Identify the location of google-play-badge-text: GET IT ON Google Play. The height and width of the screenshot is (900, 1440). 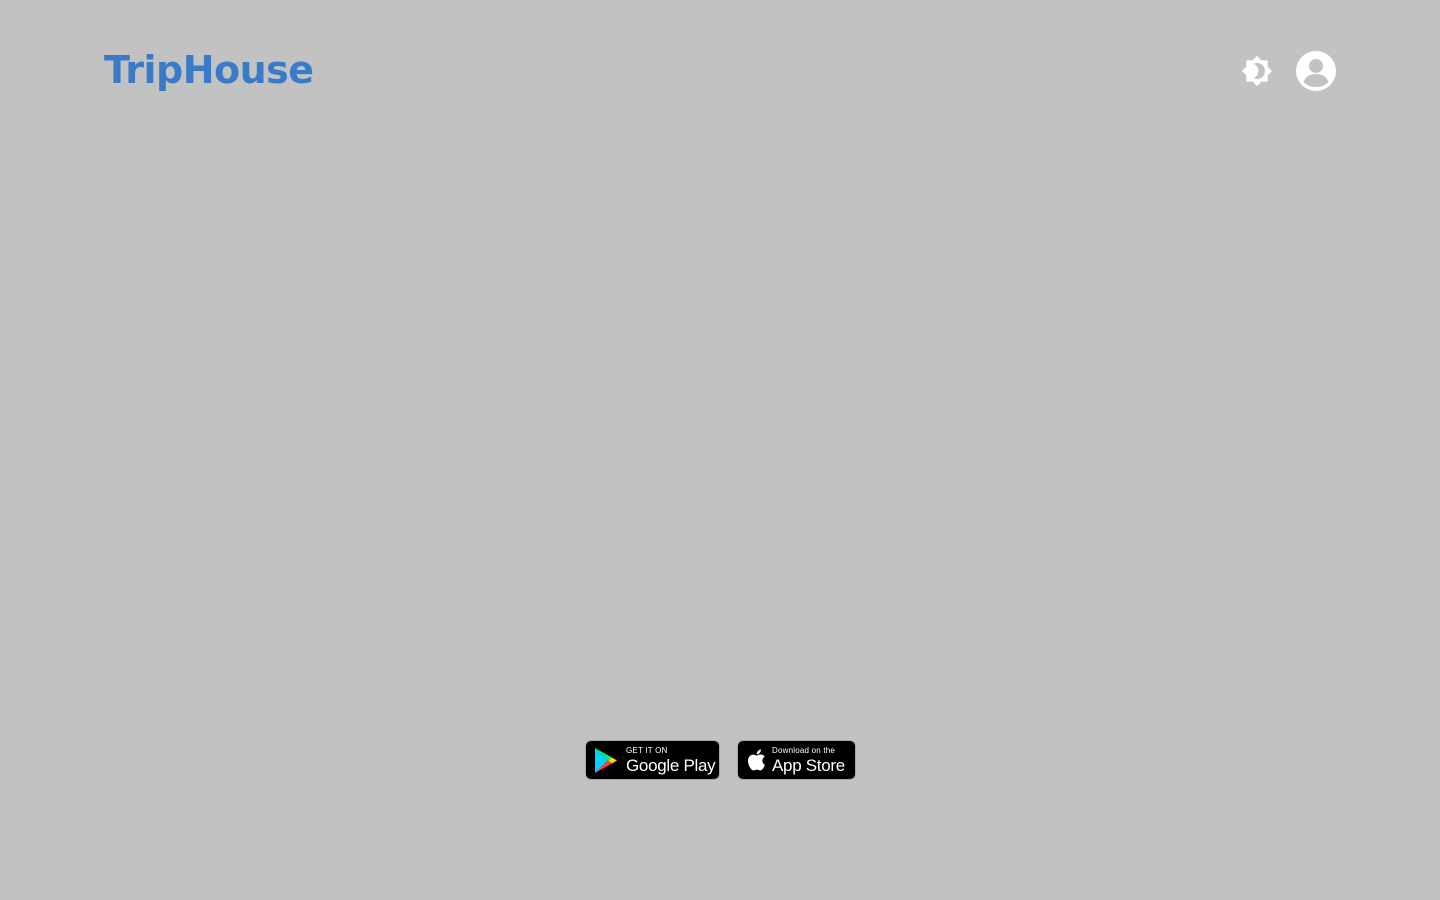
(671, 760).